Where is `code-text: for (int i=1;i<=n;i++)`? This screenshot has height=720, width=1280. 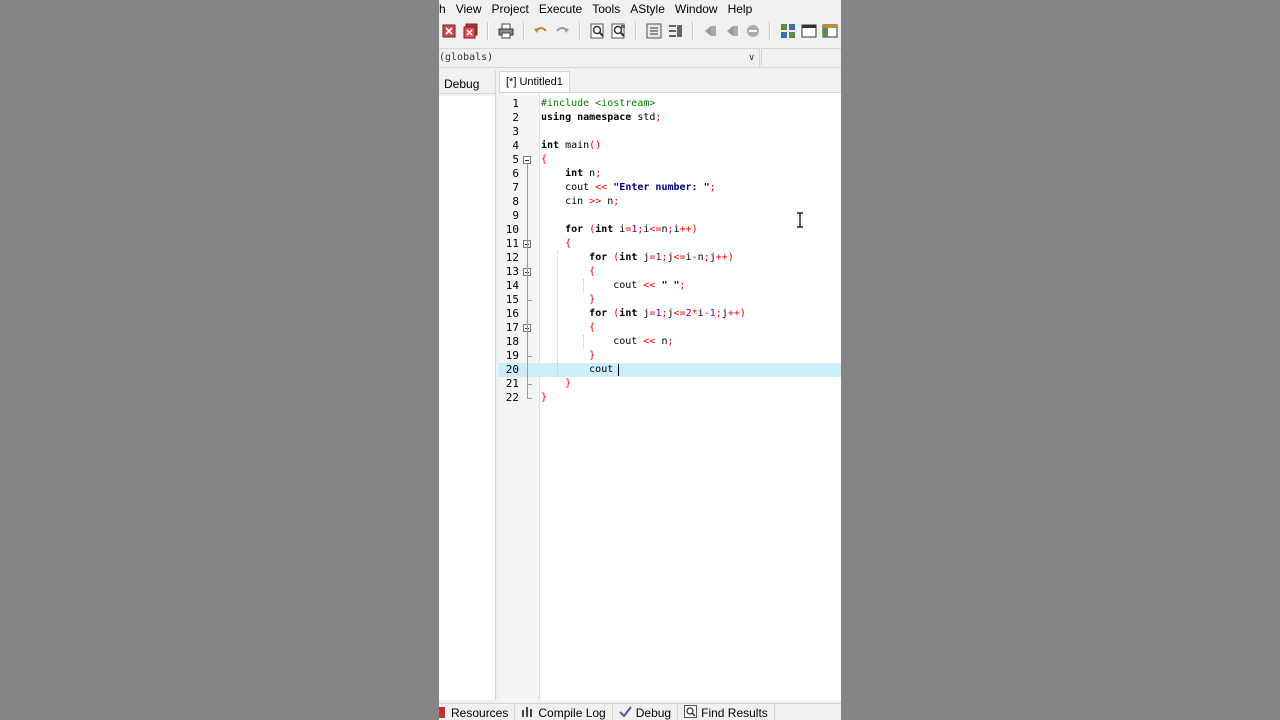
code-text: for (int i=1;i<=n;i++) is located at coordinates (631, 229).